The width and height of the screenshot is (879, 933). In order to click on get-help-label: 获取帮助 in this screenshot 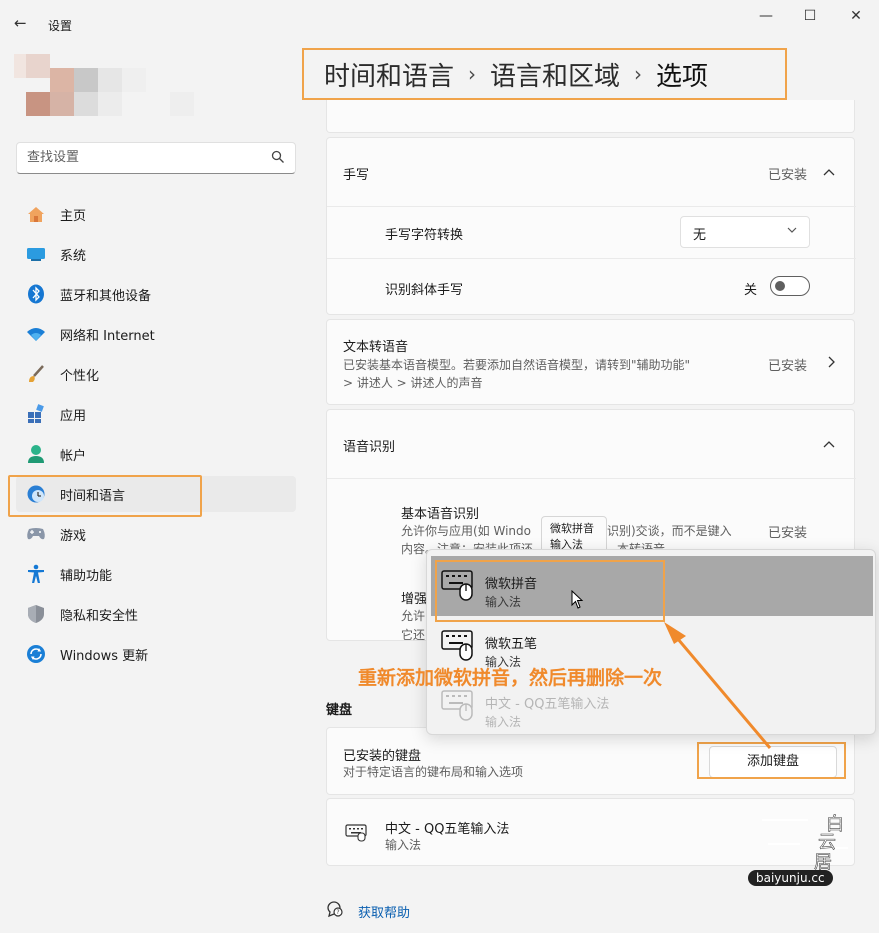, I will do `click(384, 913)`.